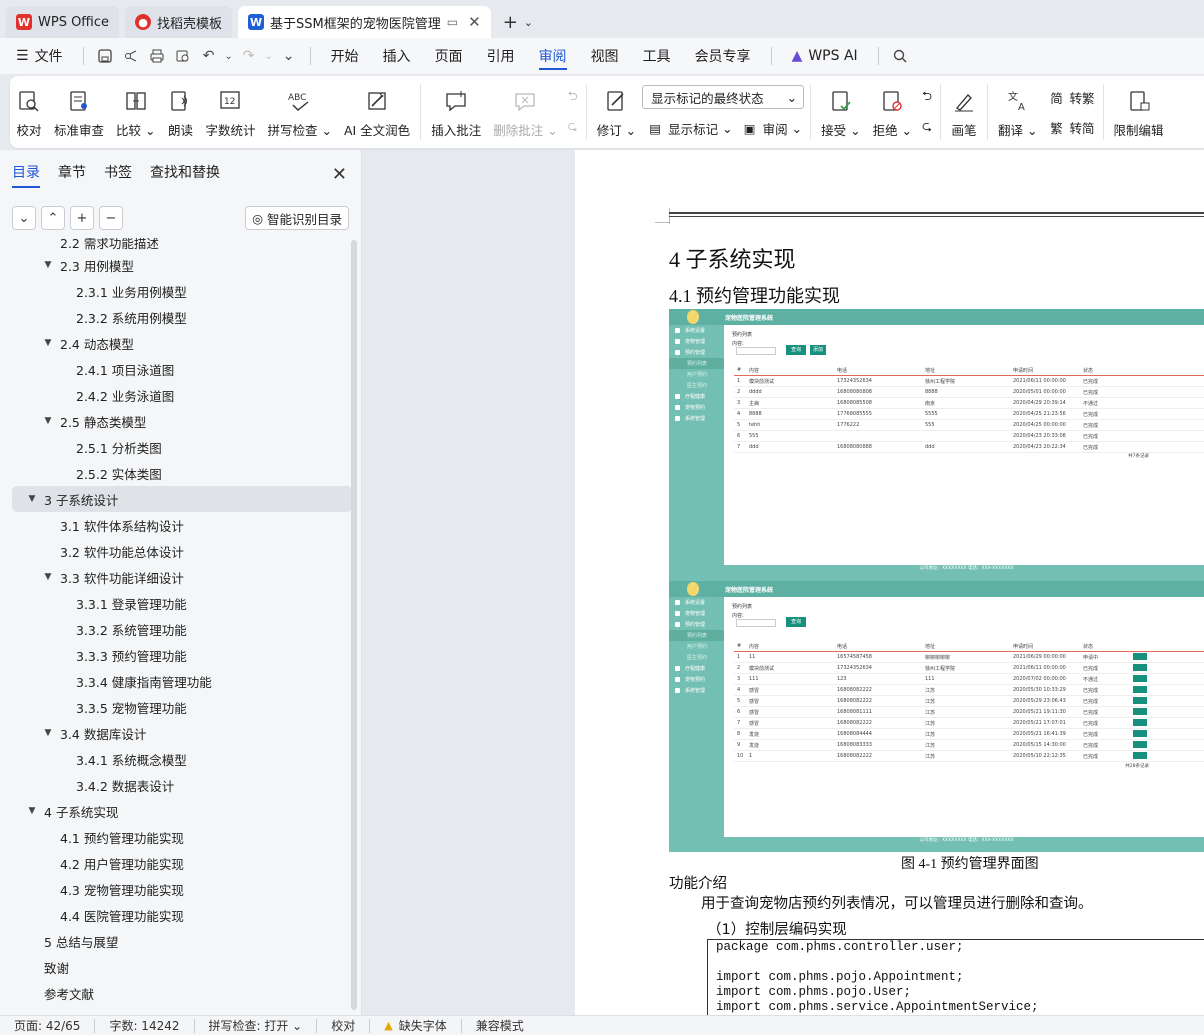 Image resolution: width=1204 pixels, height=1035 pixels. Describe the element at coordinates (182, 759) in the screenshot. I see `toc-item: 3.4.1 系统概念模型` at that location.